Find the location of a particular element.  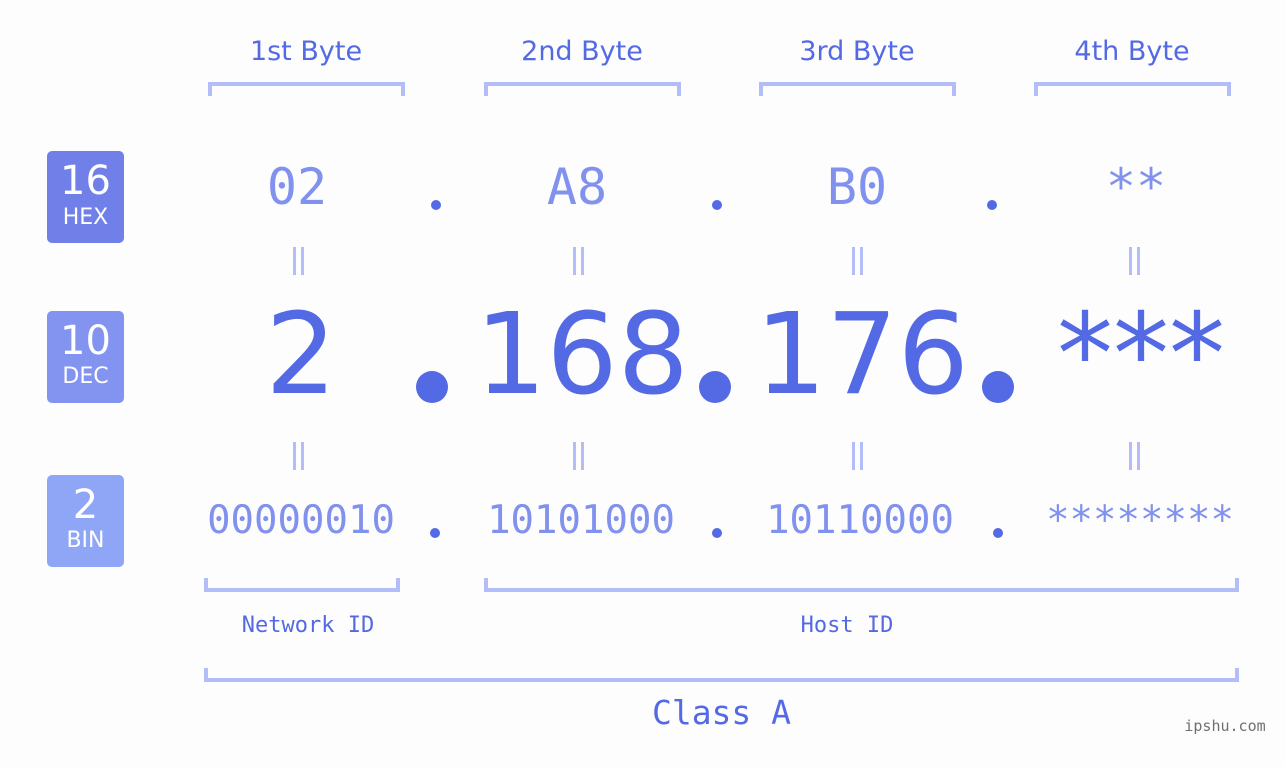

dec-byte-1: 2 is located at coordinates (301, 355).